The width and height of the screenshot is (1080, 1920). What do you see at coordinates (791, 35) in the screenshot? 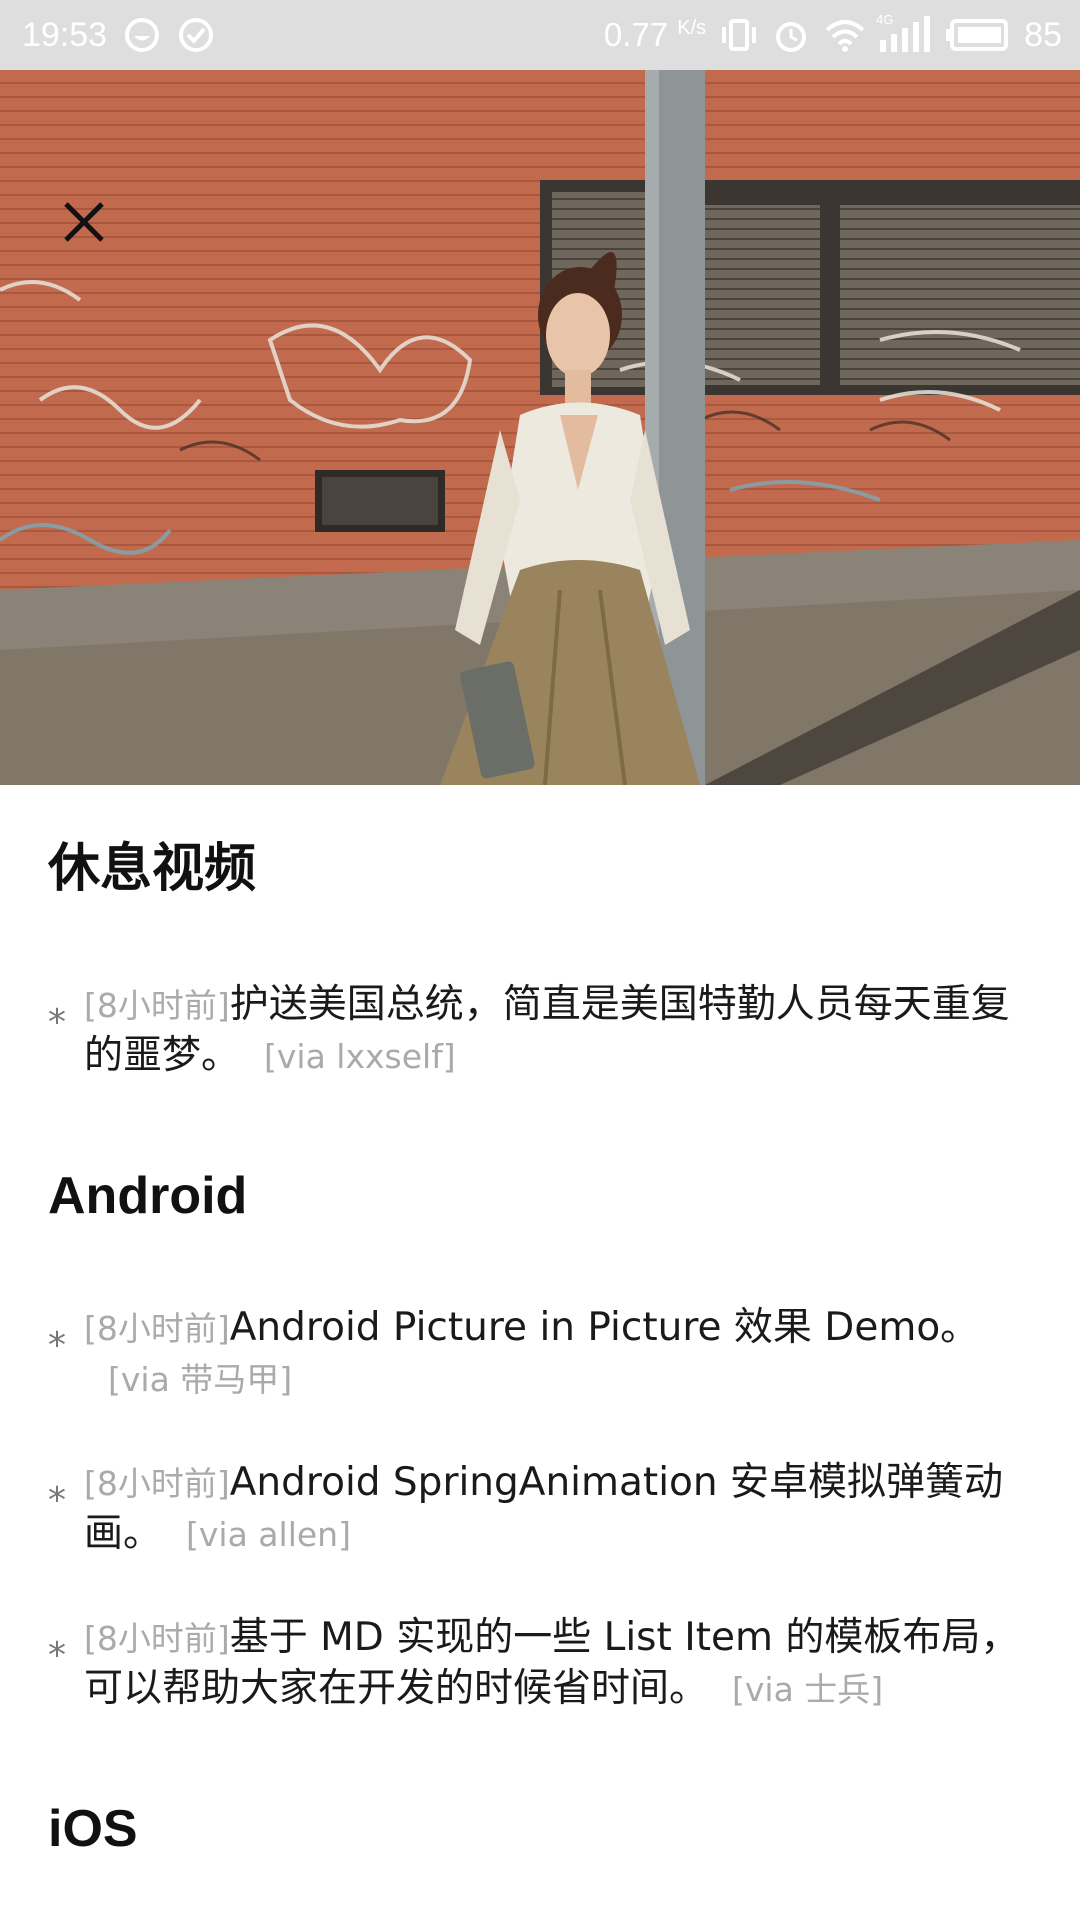
I see `alarm-icon` at bounding box center [791, 35].